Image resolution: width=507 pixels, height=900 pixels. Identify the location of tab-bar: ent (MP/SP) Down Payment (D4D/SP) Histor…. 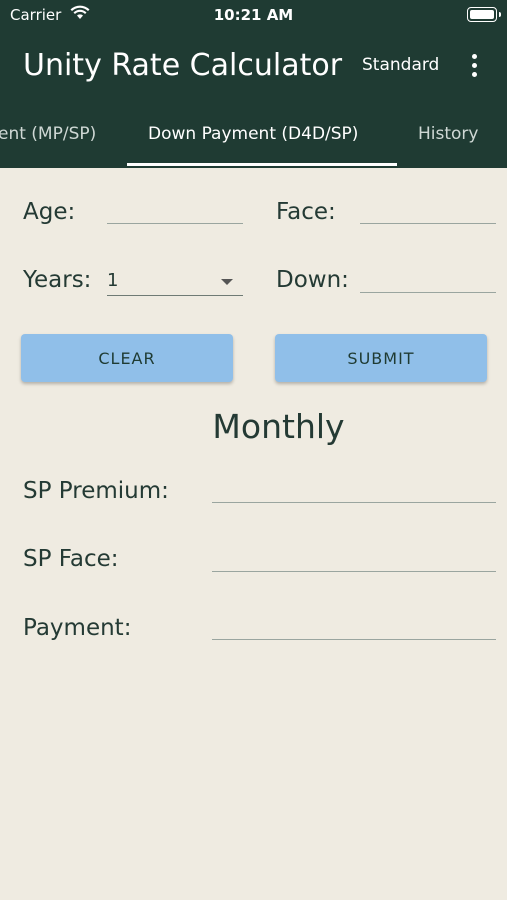
(253, 138).